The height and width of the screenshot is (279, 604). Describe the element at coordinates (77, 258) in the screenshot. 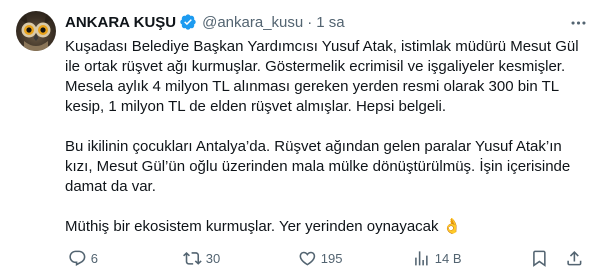

I see `reply-icon` at that location.